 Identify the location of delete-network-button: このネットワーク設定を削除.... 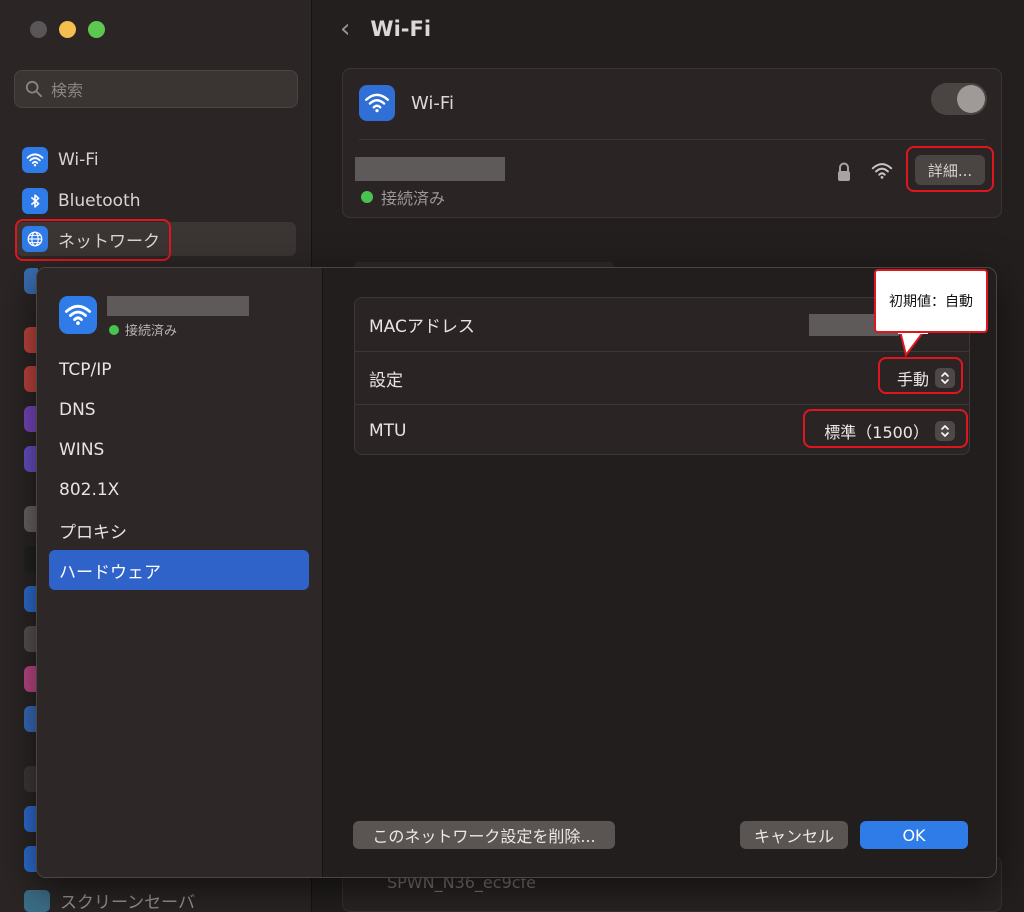
(484, 835).